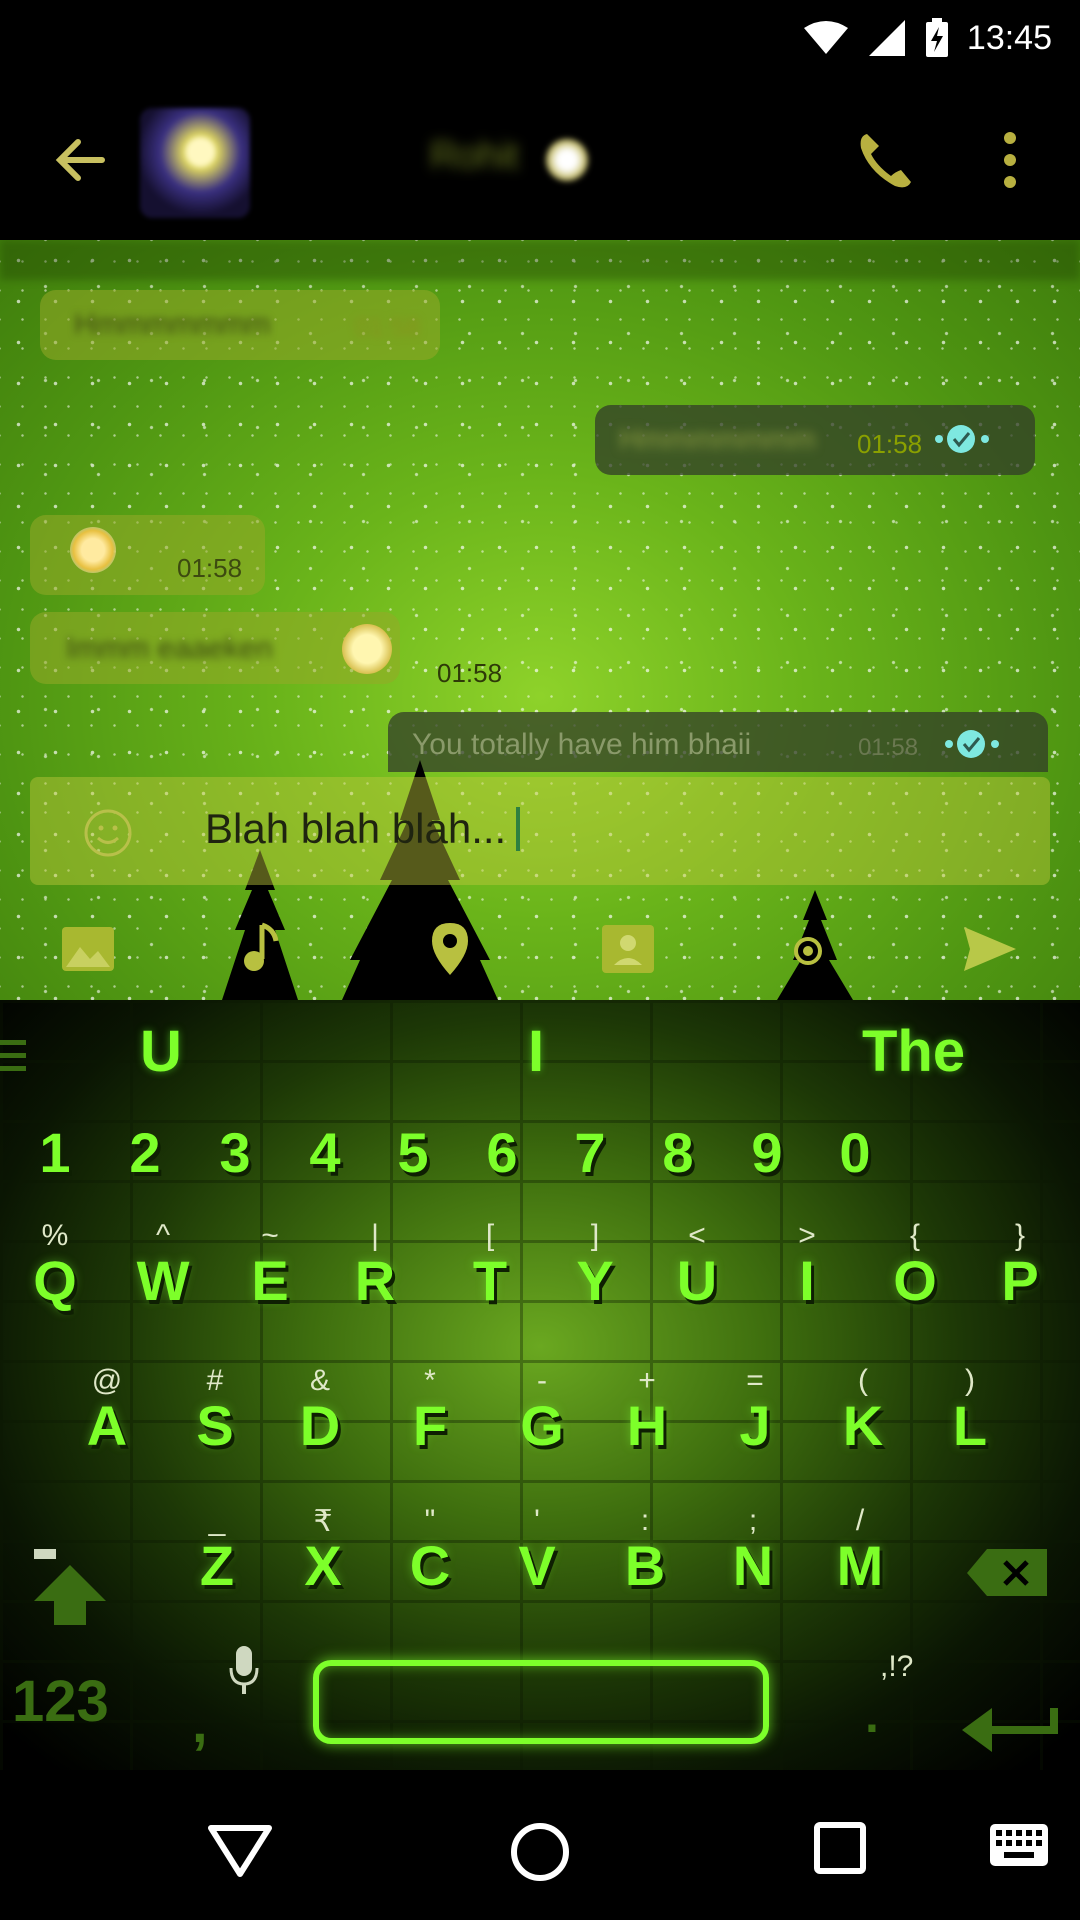 The image size is (1080, 1920). Describe the element at coordinates (107, 1425) in the screenshot. I see `key-letter: A` at that location.